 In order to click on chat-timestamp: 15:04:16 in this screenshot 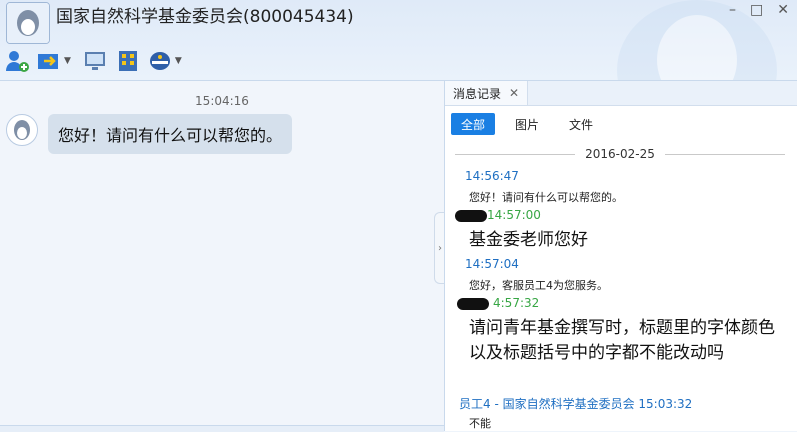, I will do `click(222, 101)`.